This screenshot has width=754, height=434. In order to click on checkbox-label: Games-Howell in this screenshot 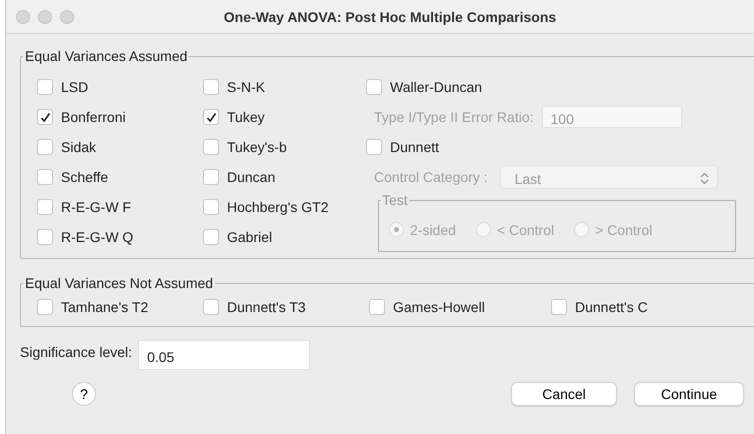, I will do `click(439, 307)`.